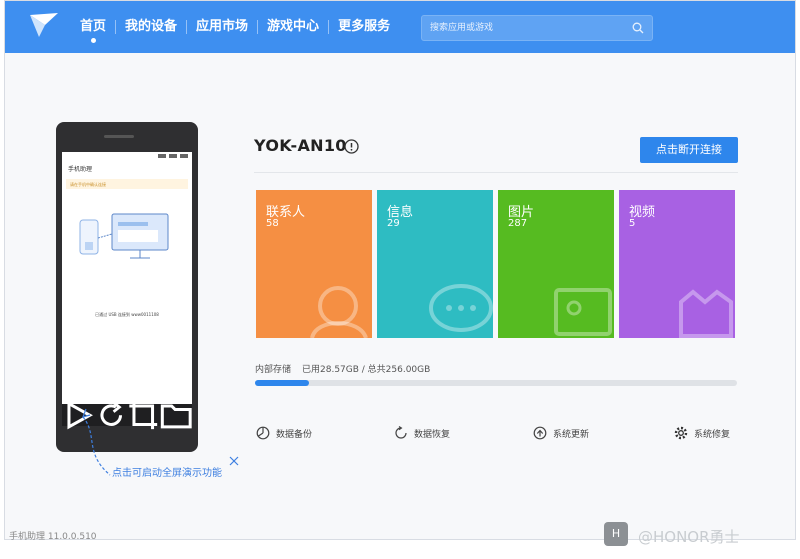 The height and width of the screenshot is (559, 800). I want to click on tile-count: 58, so click(272, 223).